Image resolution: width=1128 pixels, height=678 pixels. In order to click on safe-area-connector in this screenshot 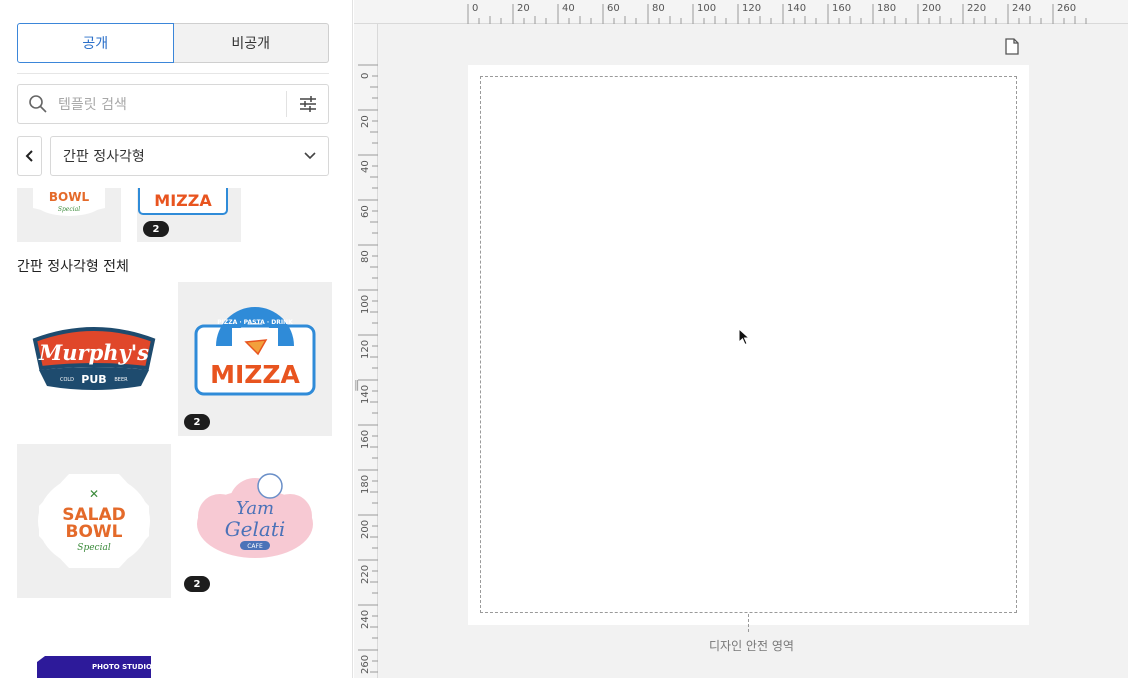, I will do `click(748, 623)`.